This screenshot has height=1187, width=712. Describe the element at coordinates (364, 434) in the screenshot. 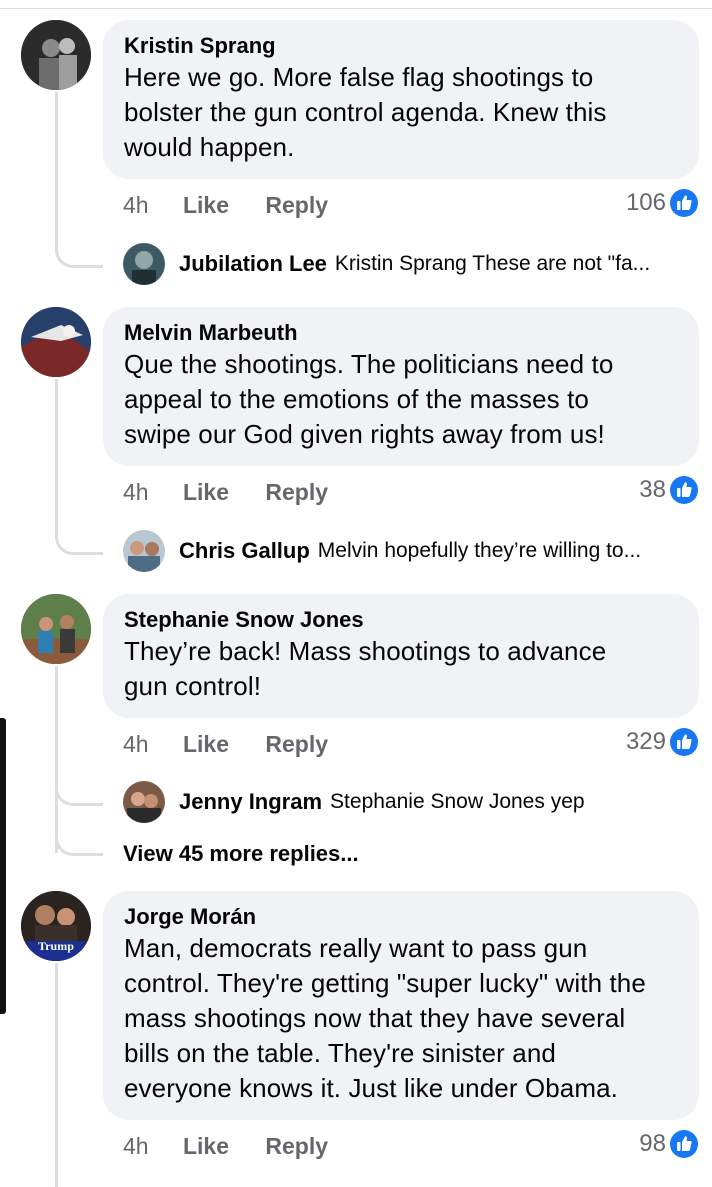

I see `comment-text-line: swipe our God given rights away from us!` at that location.